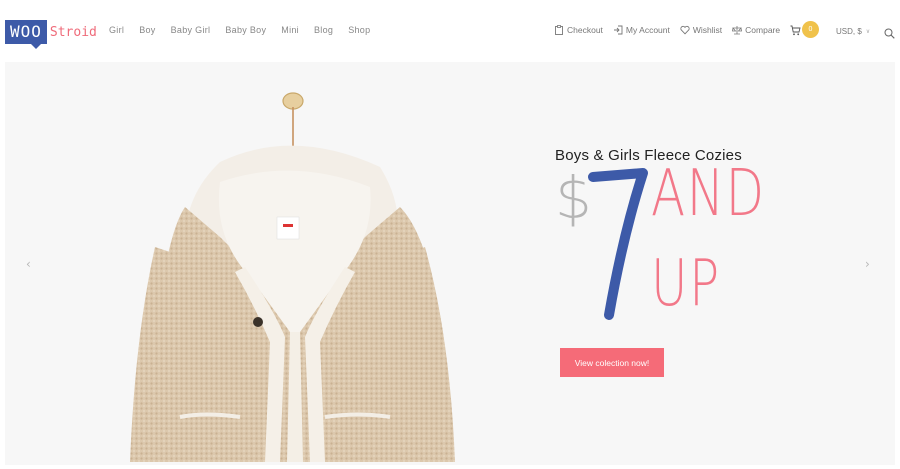  I want to click on search-icon, so click(889, 33).